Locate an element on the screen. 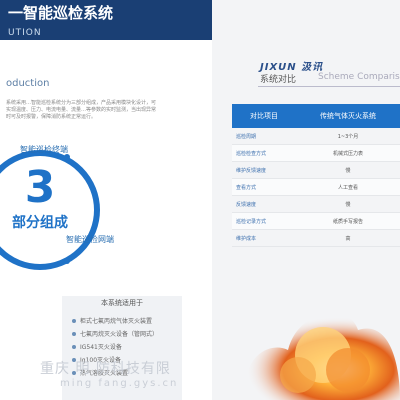 Image resolution: width=400 pixels, height=400 pixels. component-count-label: 部分组成 is located at coordinates (40, 223).